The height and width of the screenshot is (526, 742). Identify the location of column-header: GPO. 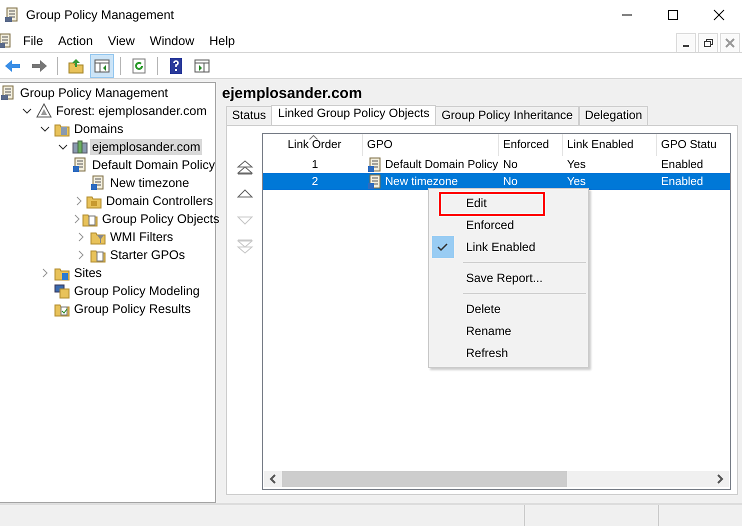
(431, 145).